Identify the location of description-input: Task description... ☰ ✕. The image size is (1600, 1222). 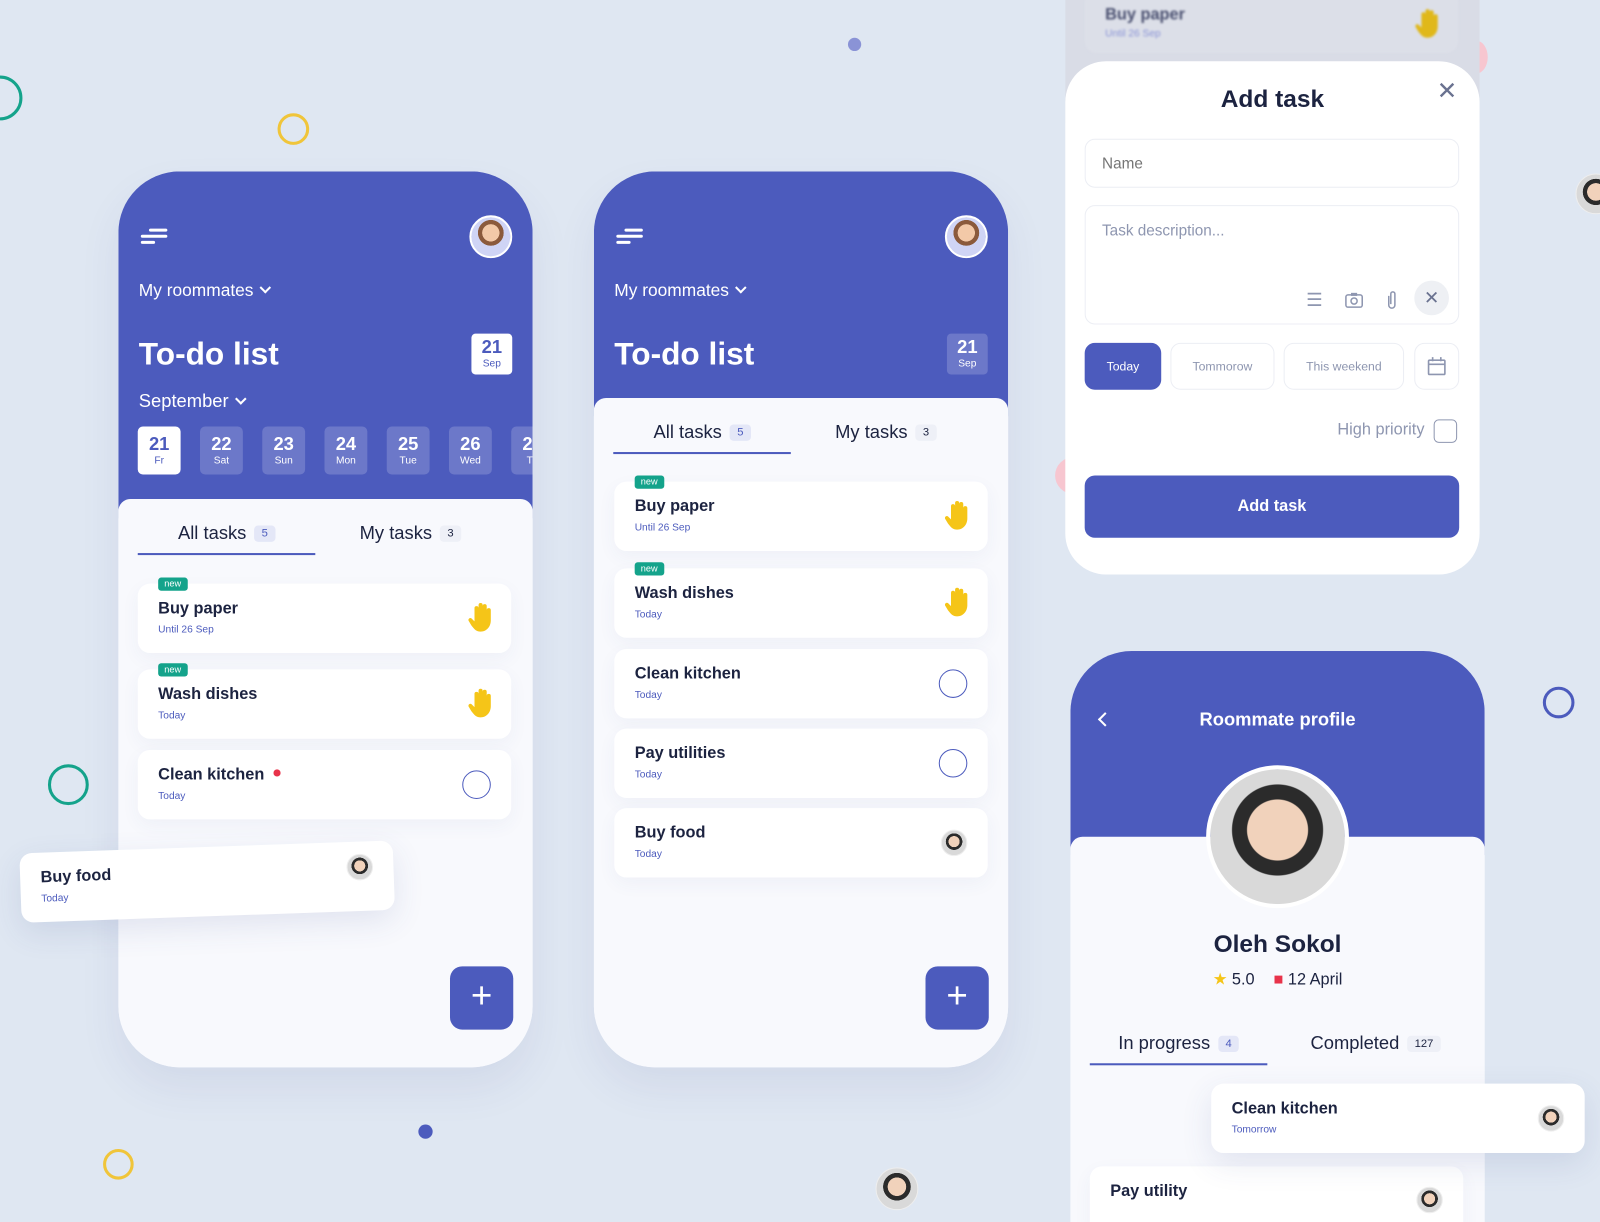
(1272, 265).